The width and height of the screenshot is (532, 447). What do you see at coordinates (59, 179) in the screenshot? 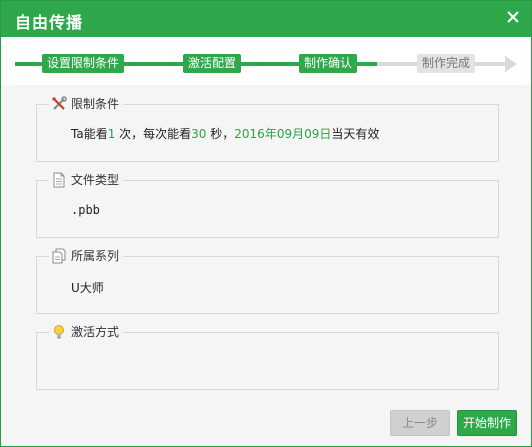
I see `document-icon` at bounding box center [59, 179].